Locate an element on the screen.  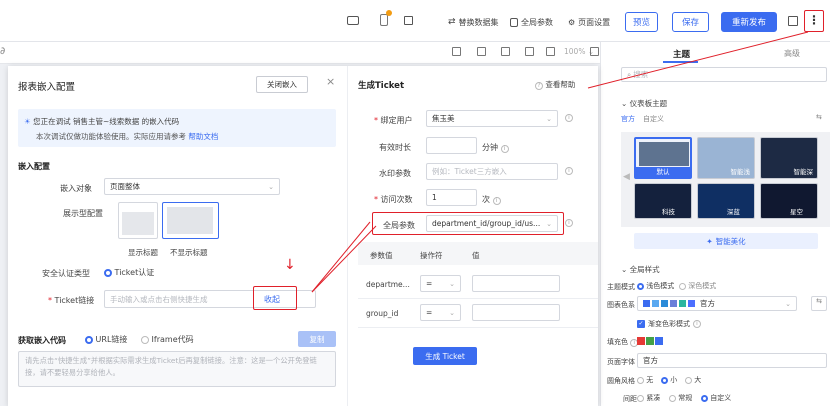
ticket-auth-option: Ticket认证 is located at coordinates (129, 272).